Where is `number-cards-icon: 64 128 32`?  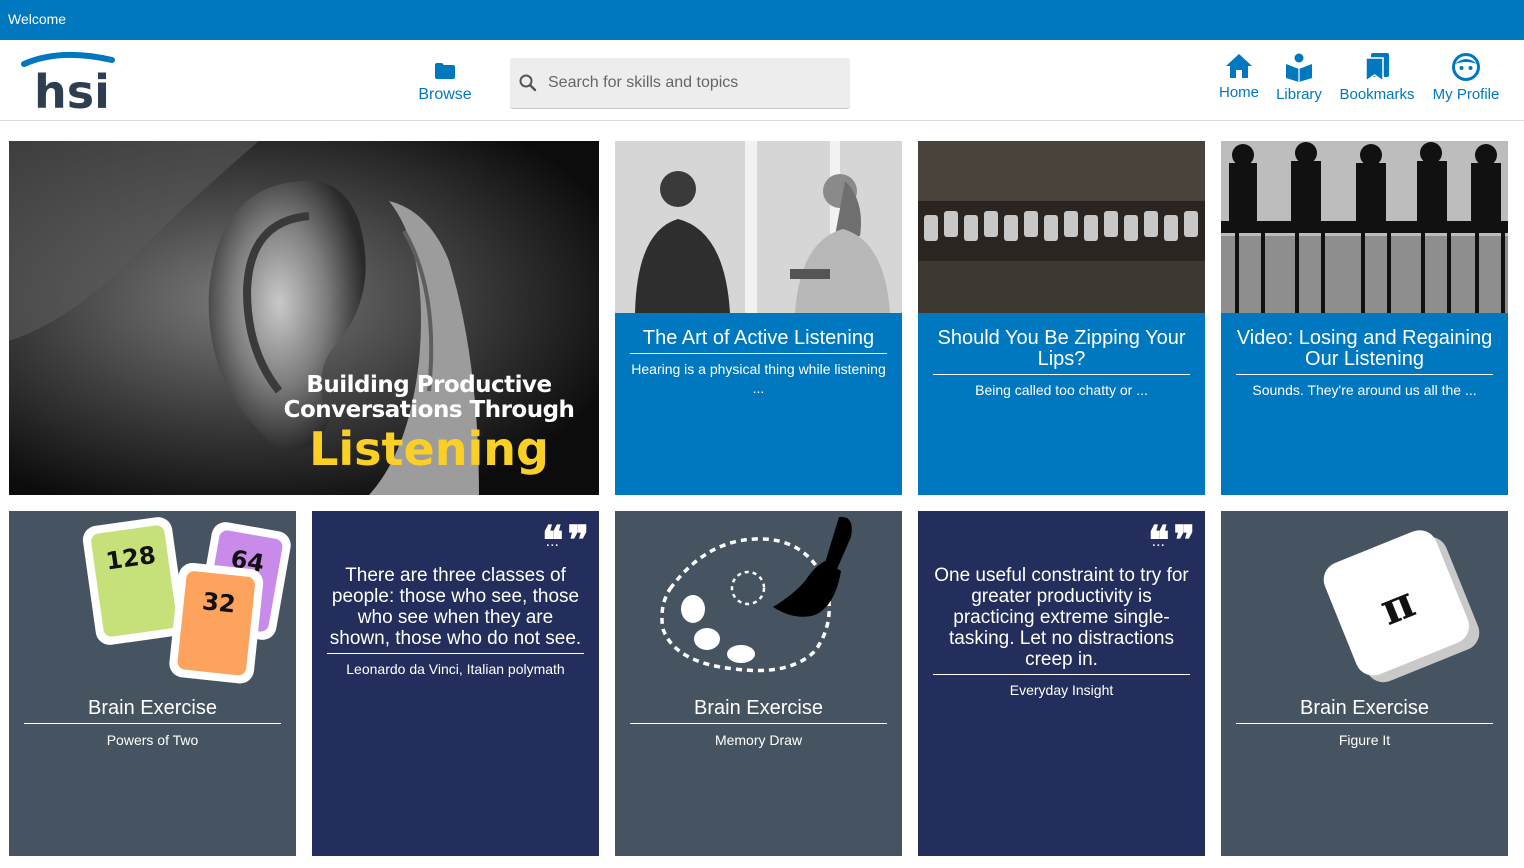 number-cards-icon: 64 128 32 is located at coordinates (186, 600).